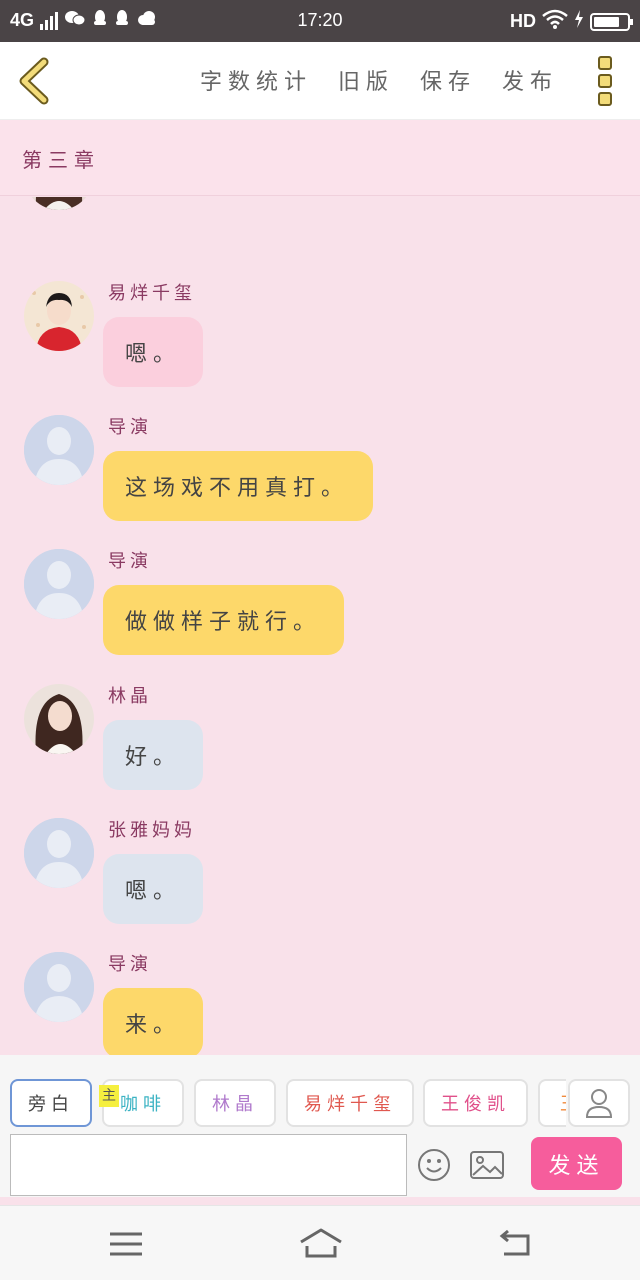  I want to click on insert-image-button, so click(487, 1165).